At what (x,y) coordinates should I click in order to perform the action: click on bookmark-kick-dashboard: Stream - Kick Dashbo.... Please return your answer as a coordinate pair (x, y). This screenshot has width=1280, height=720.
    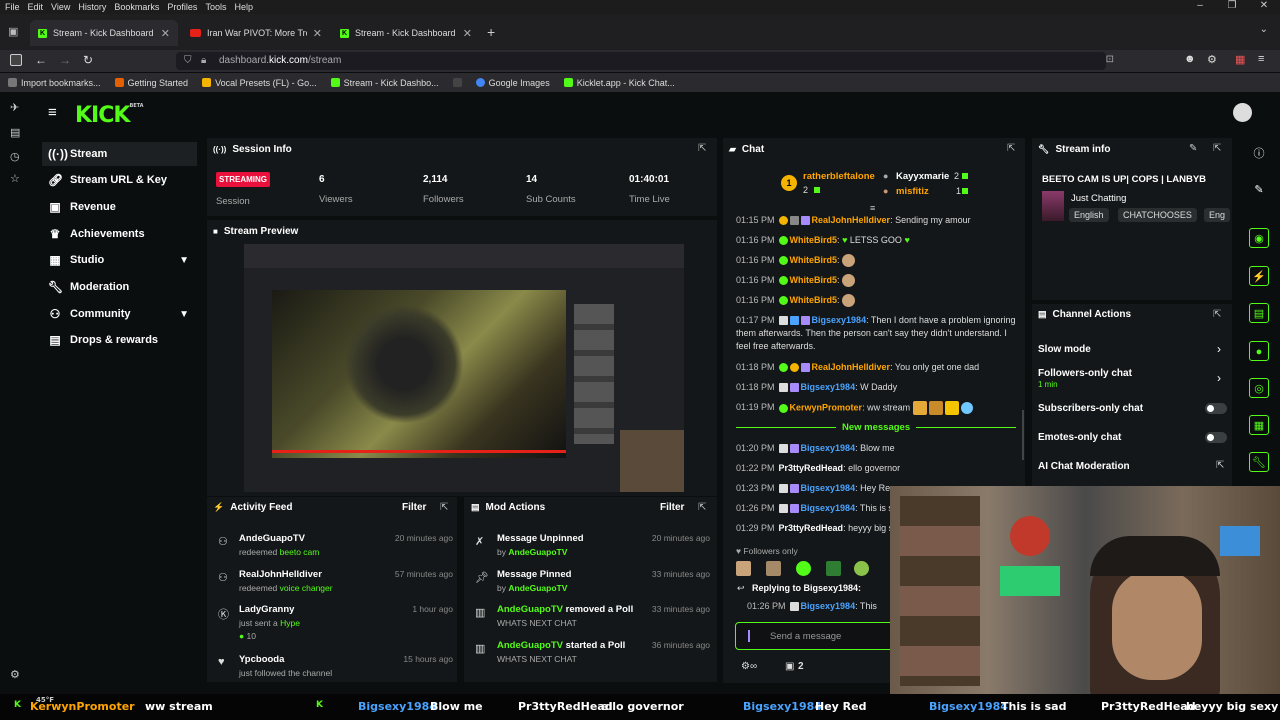
    Looking at the image, I should click on (384, 83).